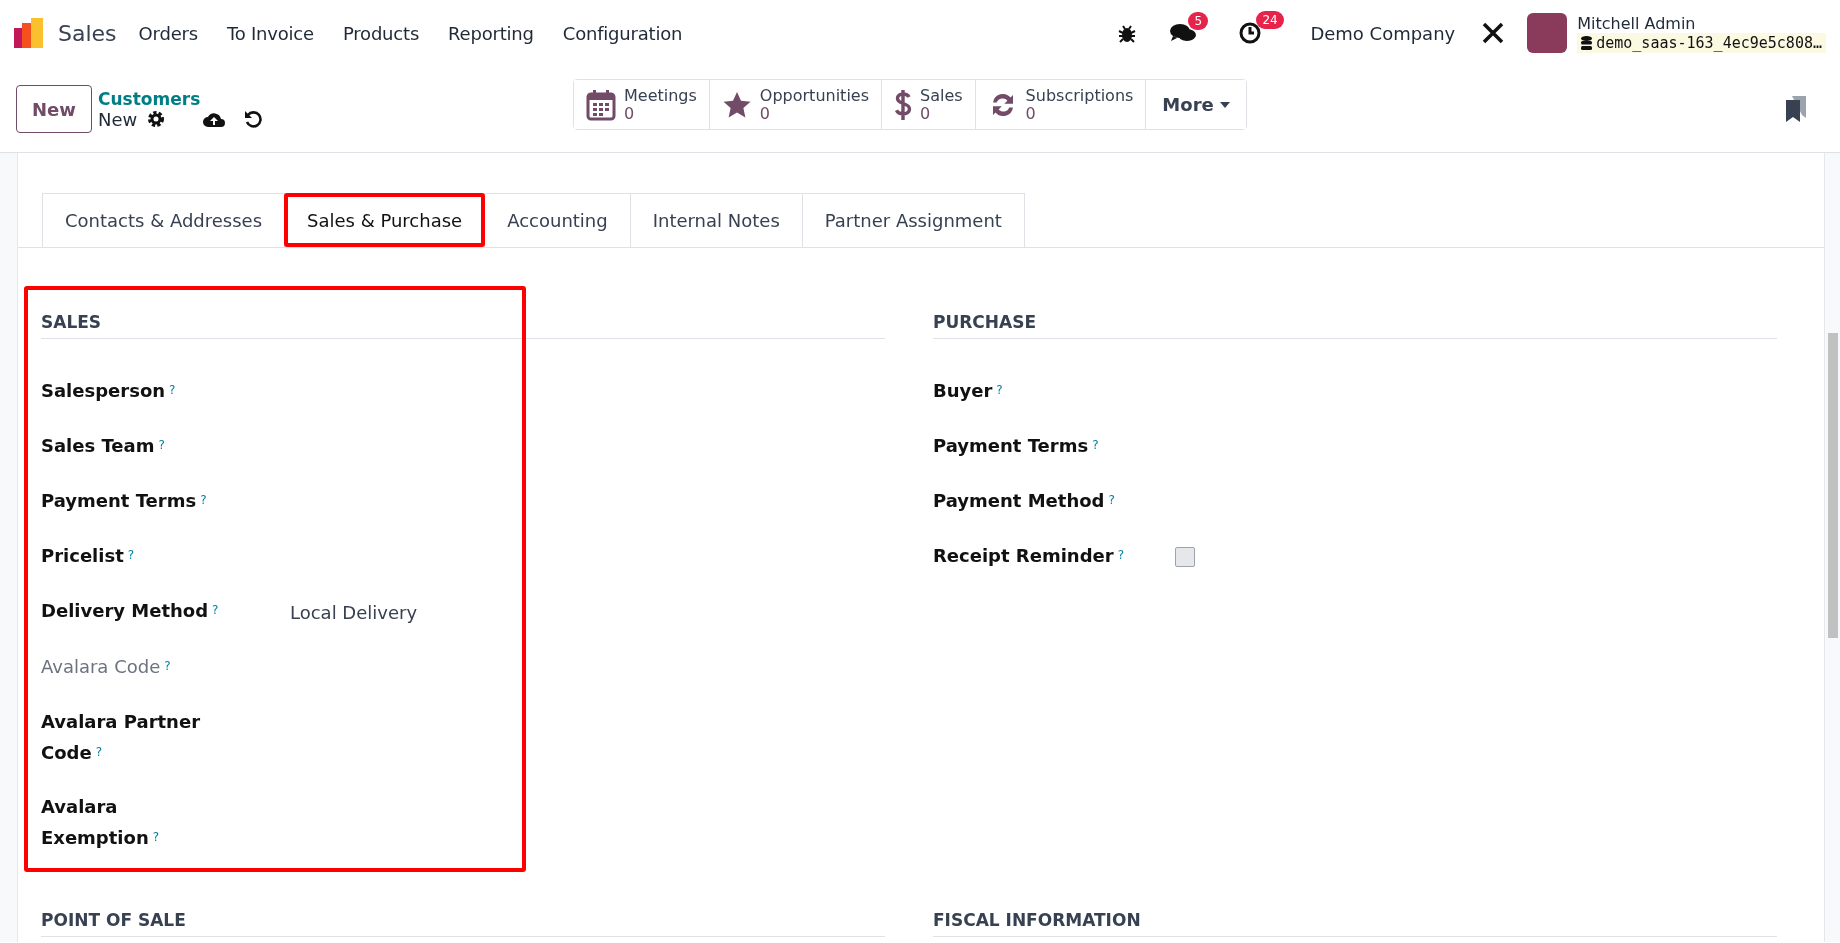 Image resolution: width=1840 pixels, height=943 pixels. What do you see at coordinates (622, 33) in the screenshot?
I see `menu-item: Configuration` at bounding box center [622, 33].